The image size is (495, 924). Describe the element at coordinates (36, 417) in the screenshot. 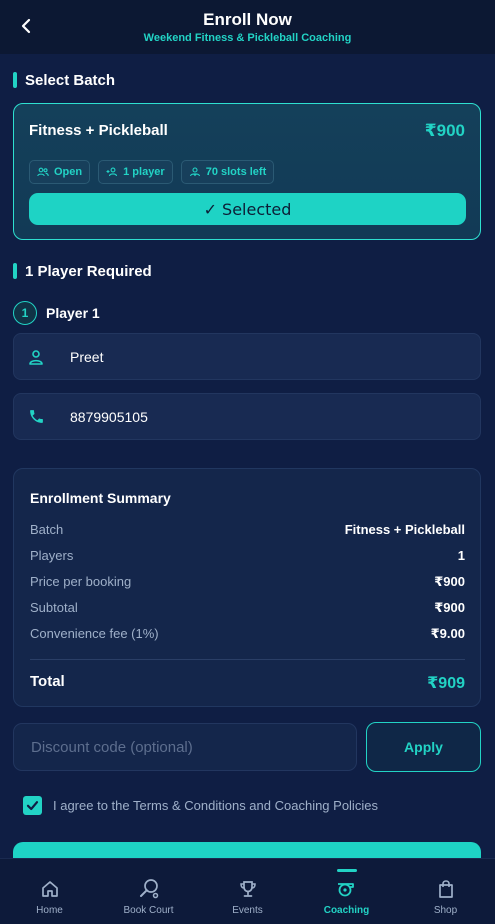

I see `phone-icon` at that location.